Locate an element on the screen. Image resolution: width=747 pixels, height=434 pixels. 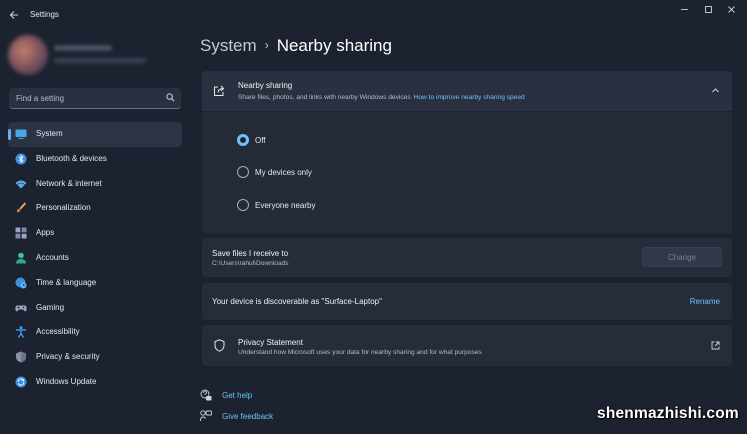
sidebar-item-bluetooth: Bluetooth & devices is located at coordinates (95, 159).